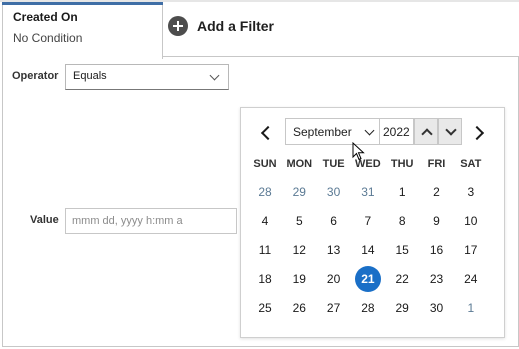 The width and height of the screenshot is (519, 349). What do you see at coordinates (368, 221) in the screenshot?
I see `calendar-day: 7` at bounding box center [368, 221].